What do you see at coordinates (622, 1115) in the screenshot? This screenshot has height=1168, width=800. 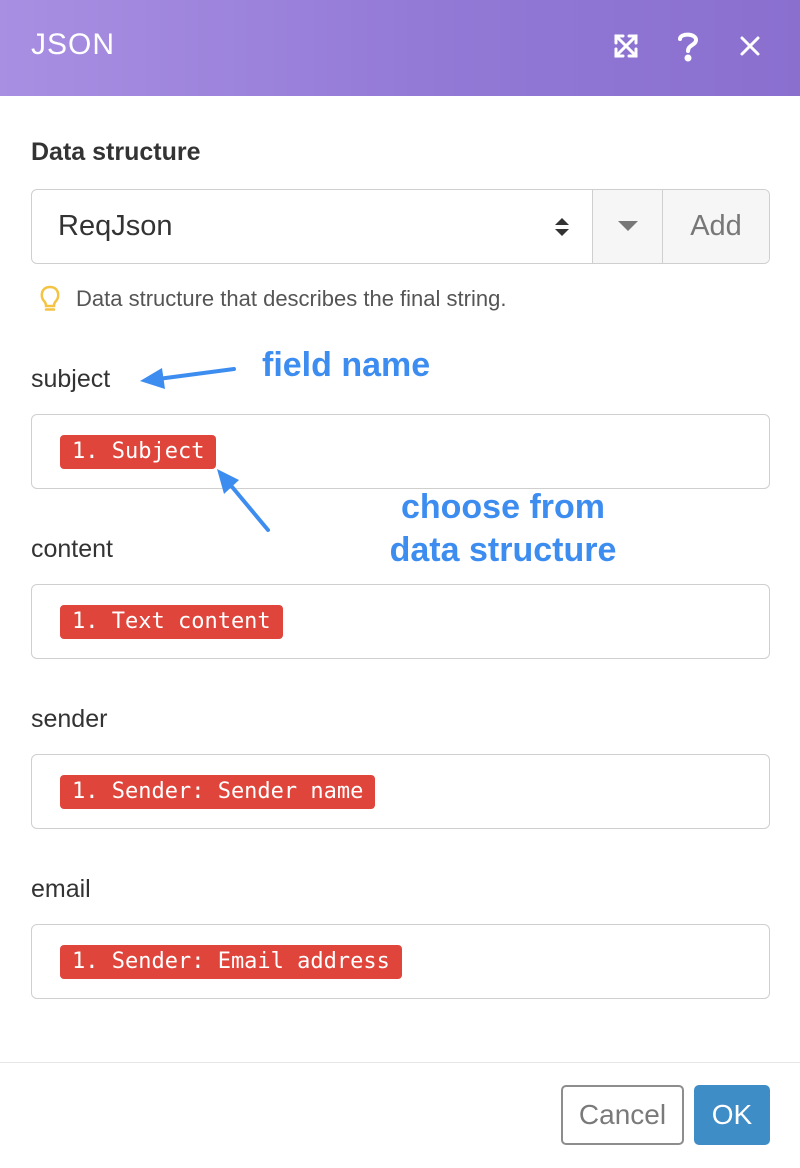 I see `cancel-button: Cancel` at bounding box center [622, 1115].